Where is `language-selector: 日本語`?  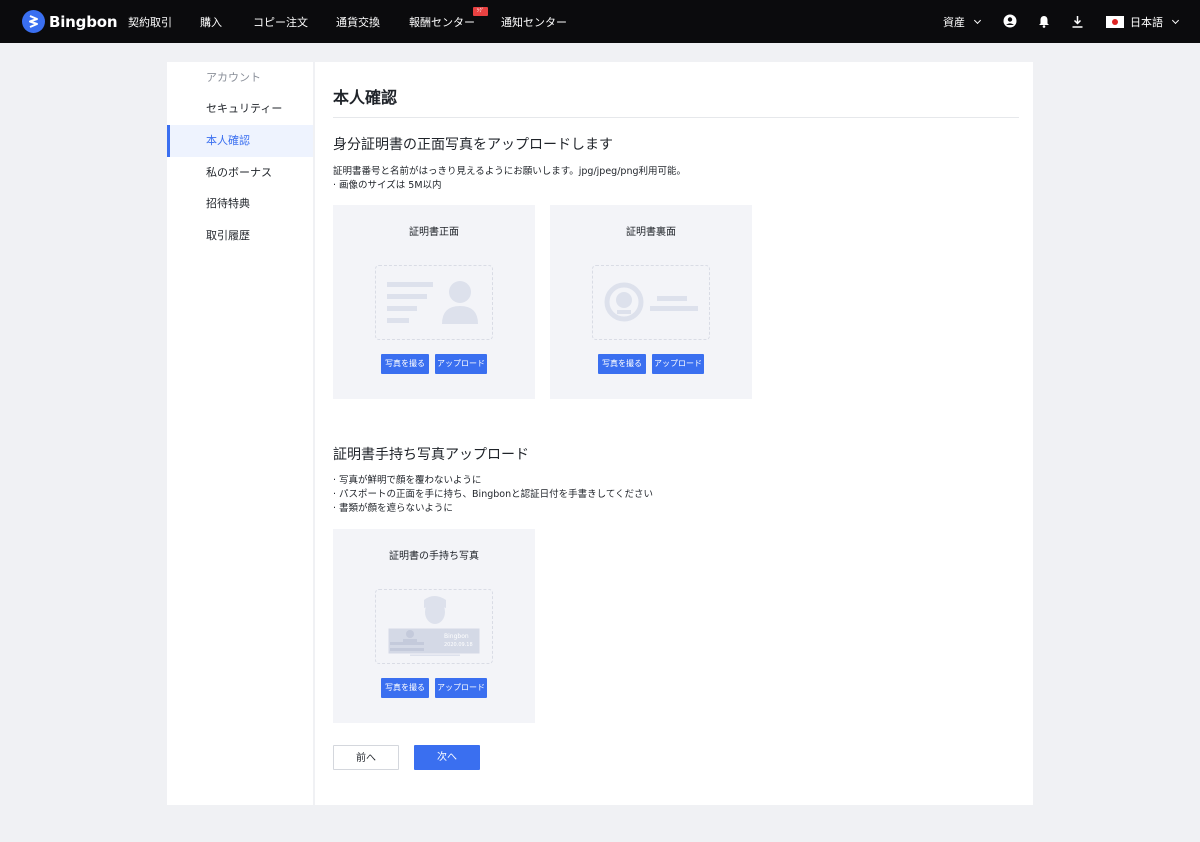
language-selector: 日本語 is located at coordinates (1143, 21).